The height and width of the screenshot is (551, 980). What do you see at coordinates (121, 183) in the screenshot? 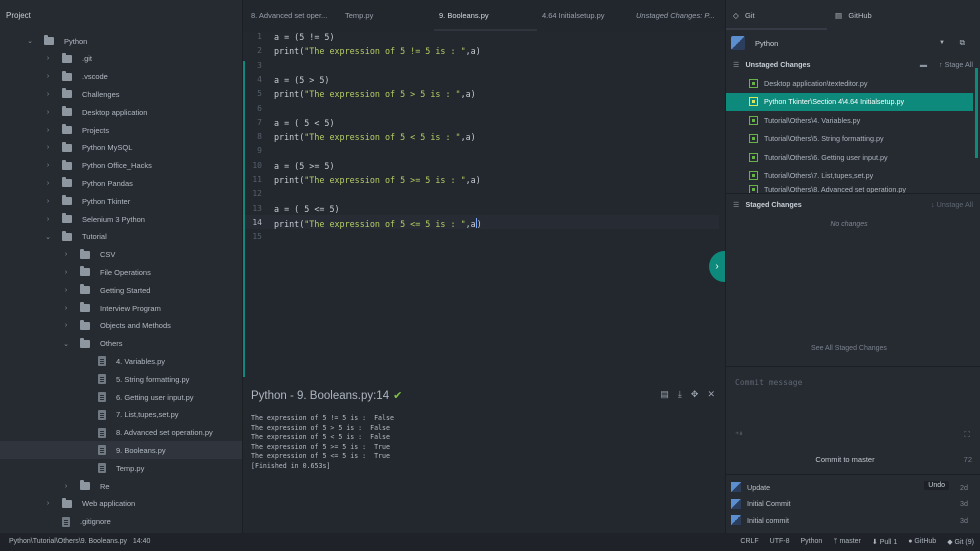
I see `tree-folder: › Python Pandas` at bounding box center [121, 183].